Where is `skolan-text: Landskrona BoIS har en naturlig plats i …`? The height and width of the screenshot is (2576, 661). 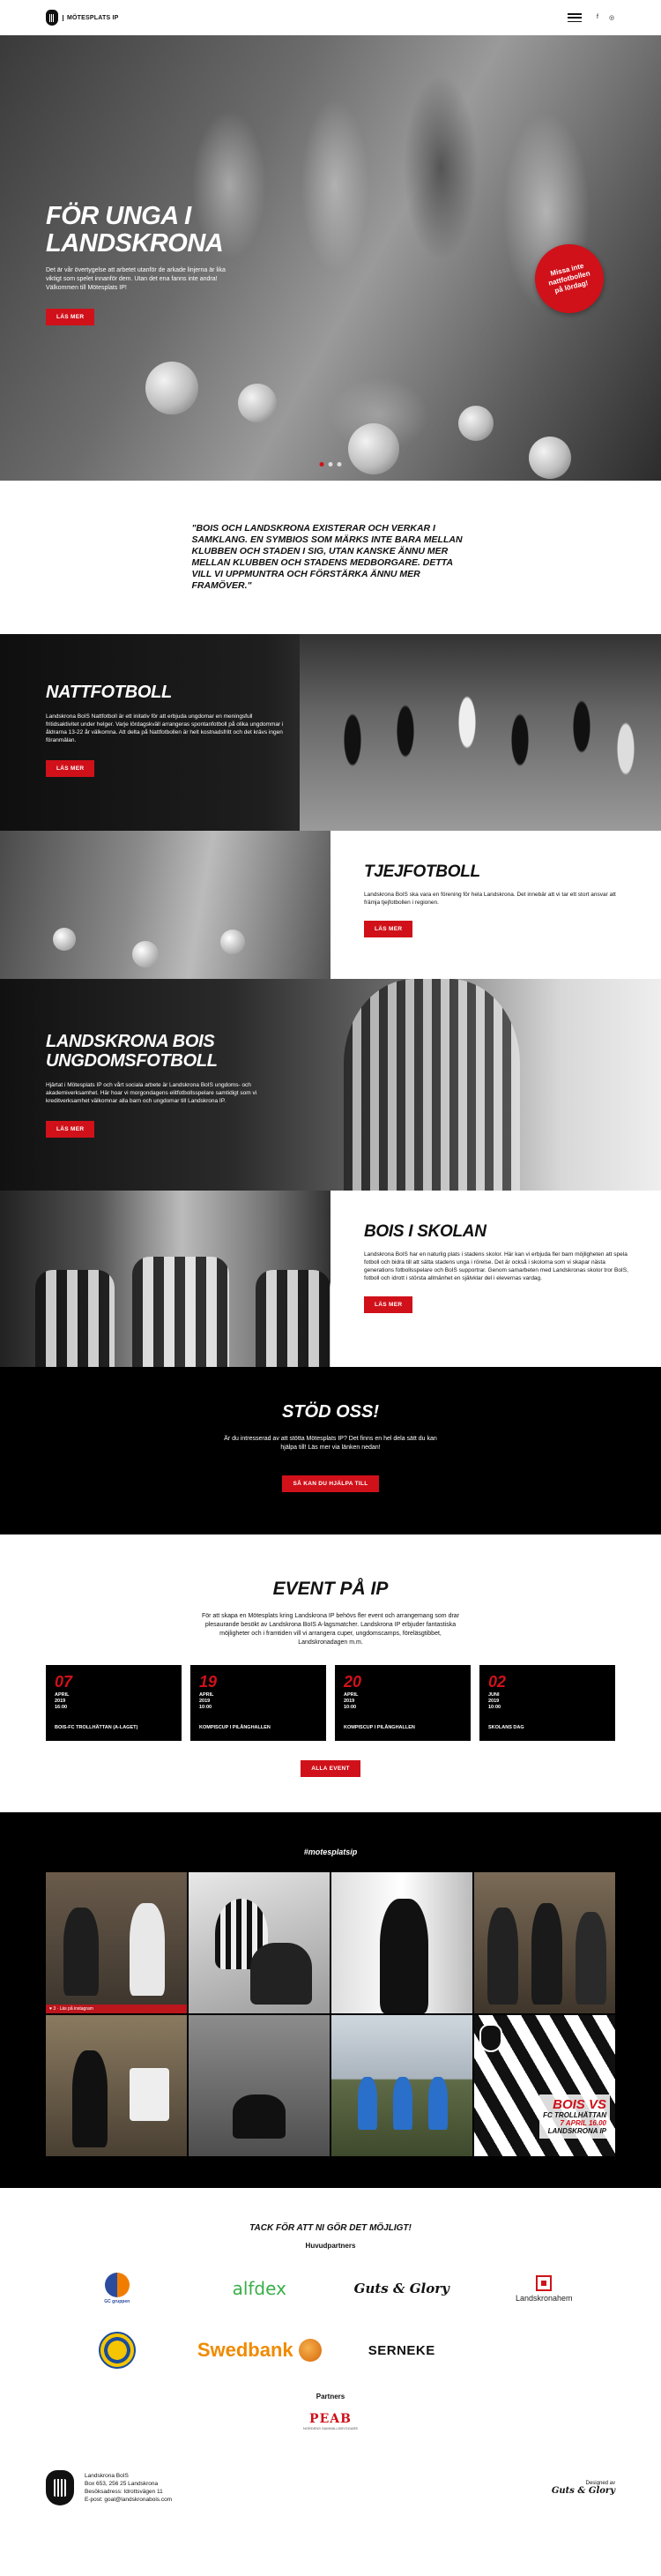 skolan-text: Landskrona BoIS har en naturlig plats i … is located at coordinates (496, 1266).